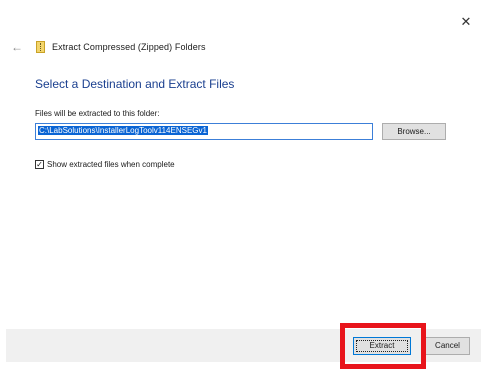 Image resolution: width=491 pixels, height=376 pixels. Describe the element at coordinates (383, 346) in the screenshot. I see `highlight-box` at that location.